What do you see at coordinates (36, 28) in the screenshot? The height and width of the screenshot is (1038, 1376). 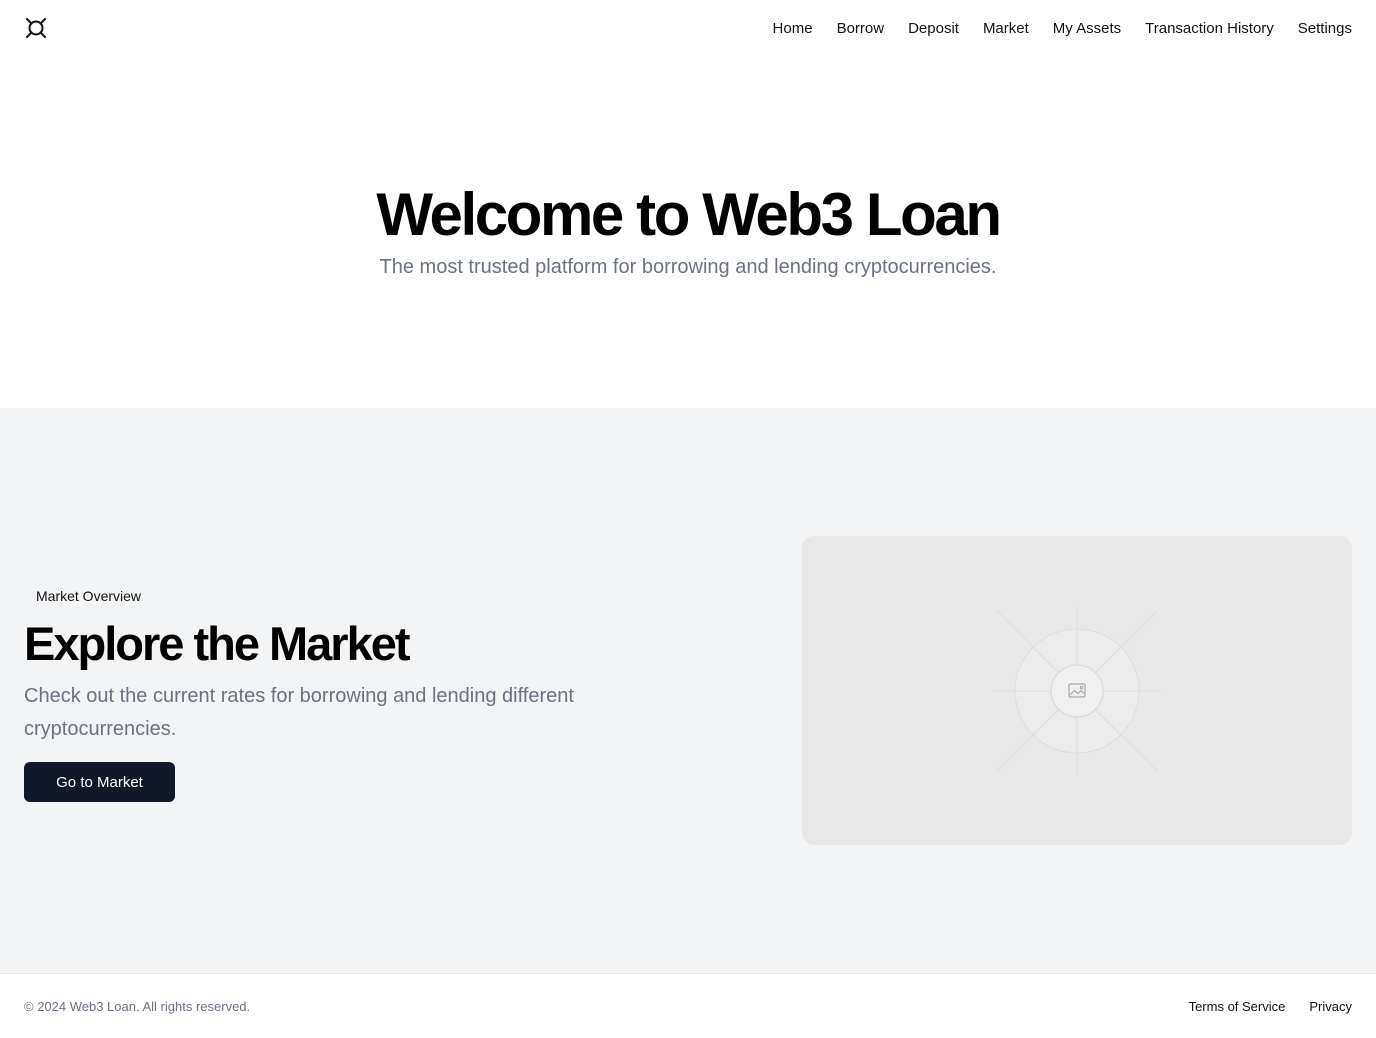 I see `aperture-logo-icon` at bounding box center [36, 28].